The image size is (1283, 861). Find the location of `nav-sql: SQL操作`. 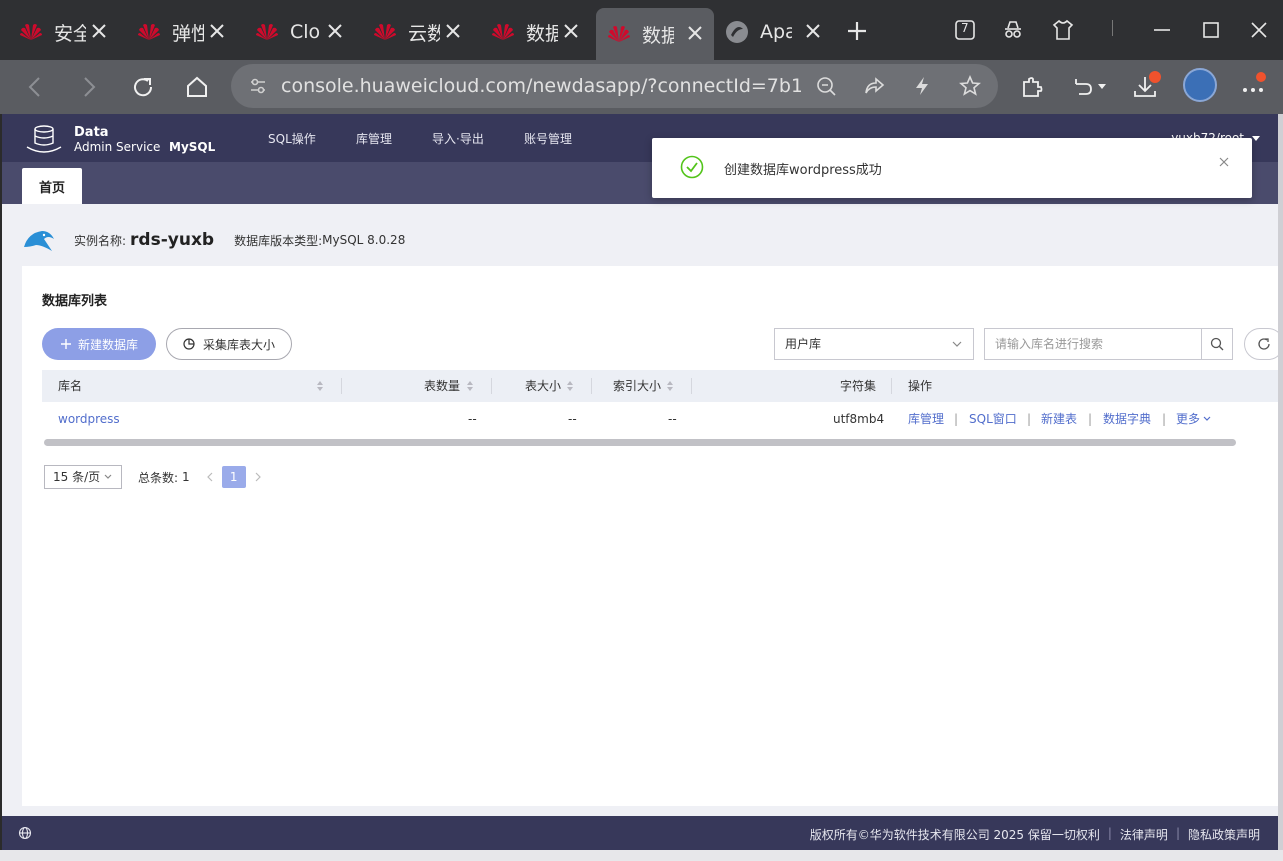

nav-sql: SQL操作 is located at coordinates (292, 138).